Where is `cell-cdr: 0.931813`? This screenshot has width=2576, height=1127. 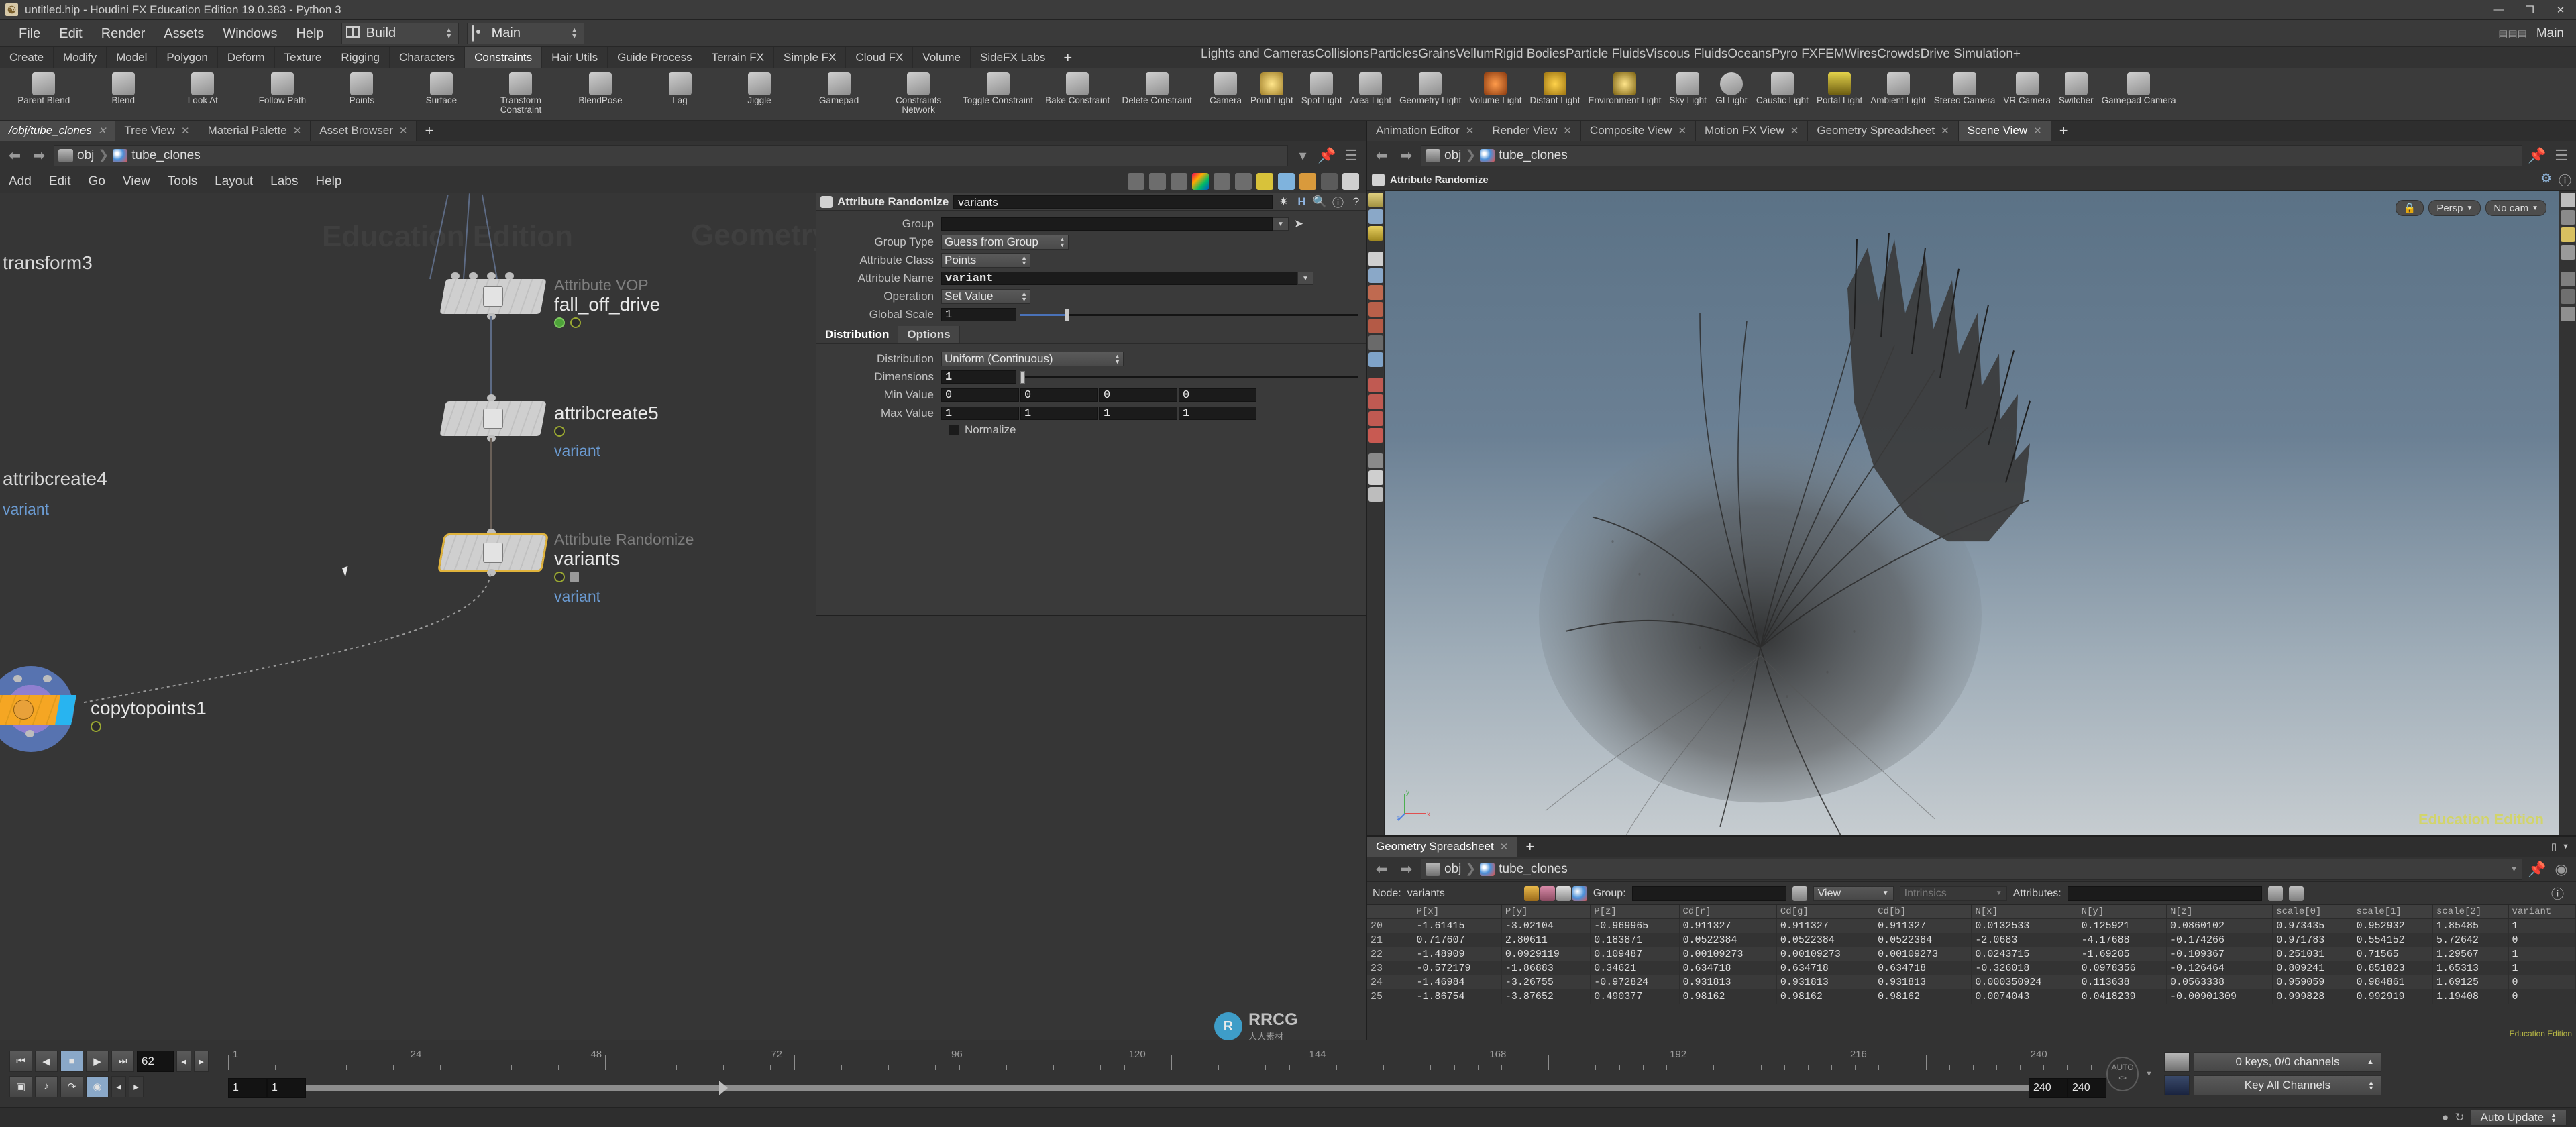 cell-cdr: 0.931813 is located at coordinates (1728, 982).